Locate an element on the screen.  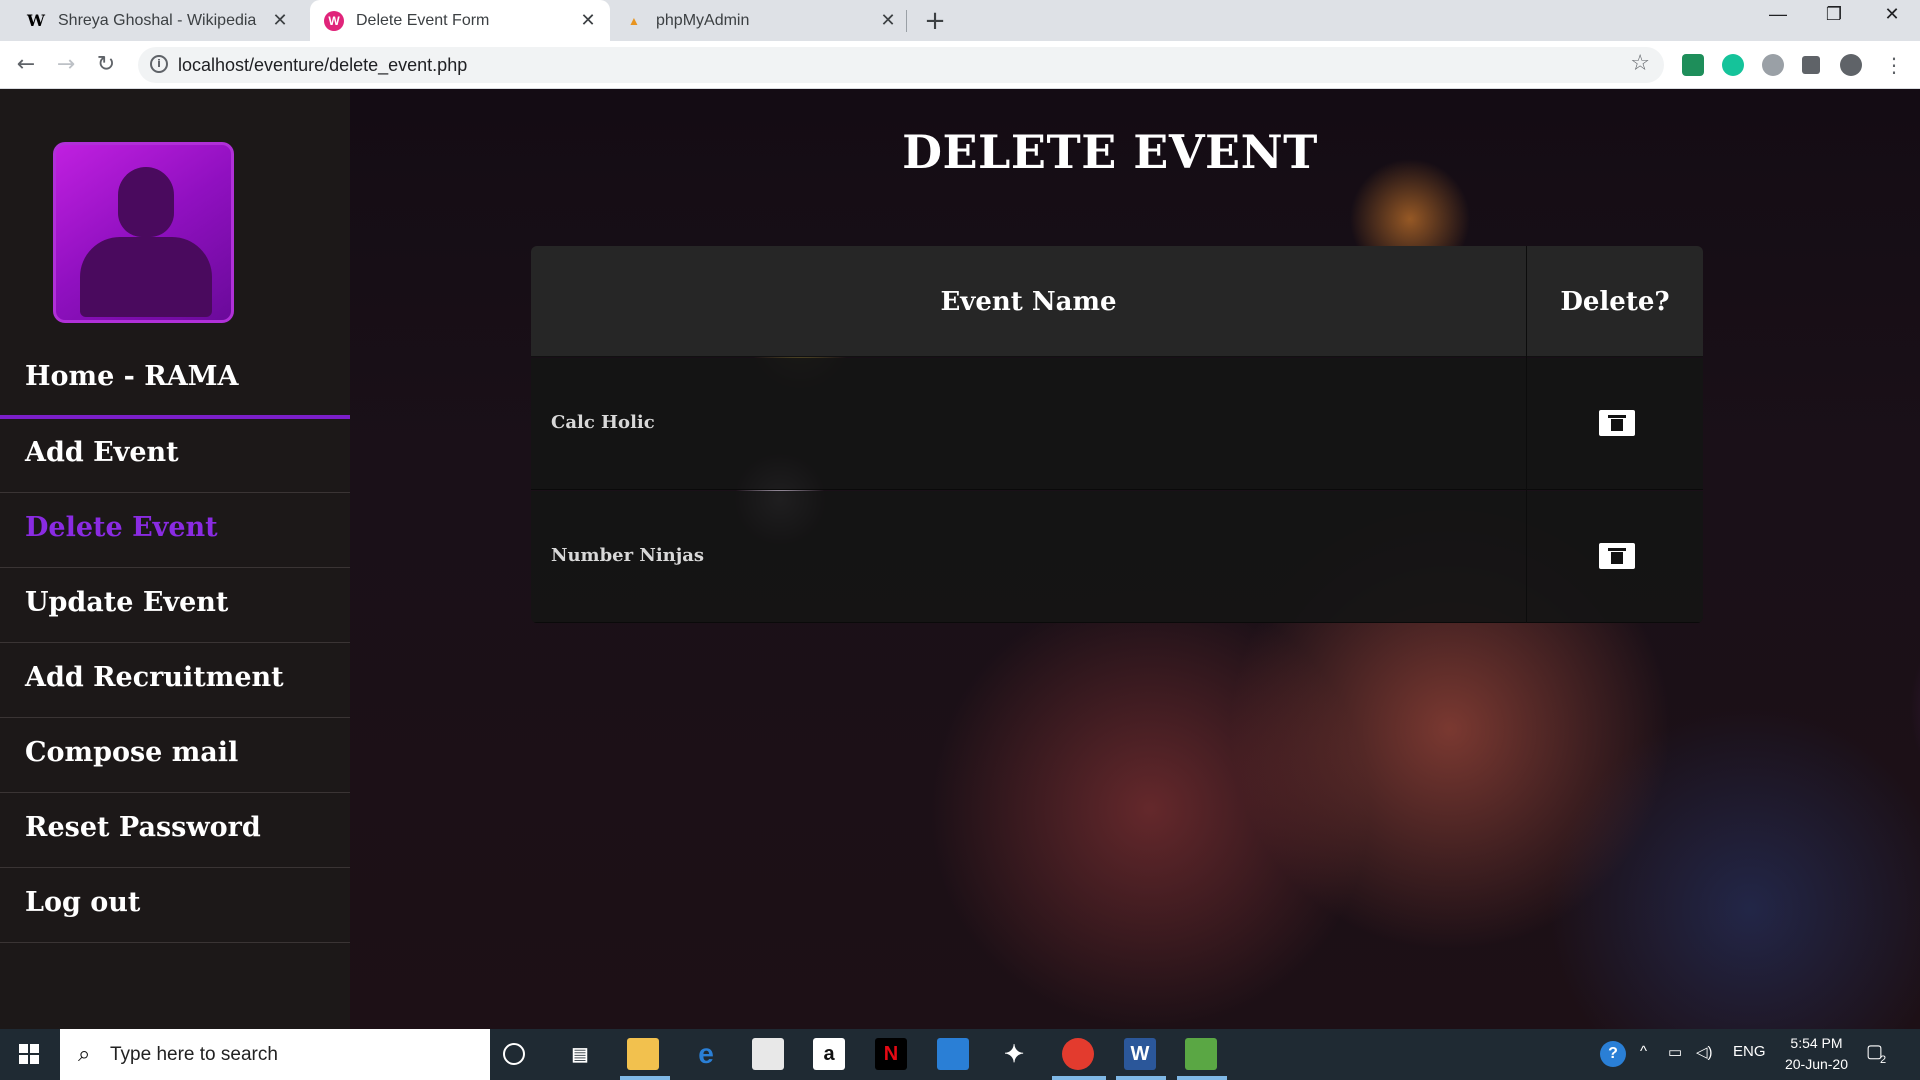
sidebar-item-update-event: Update Event is located at coordinates (175, 606).